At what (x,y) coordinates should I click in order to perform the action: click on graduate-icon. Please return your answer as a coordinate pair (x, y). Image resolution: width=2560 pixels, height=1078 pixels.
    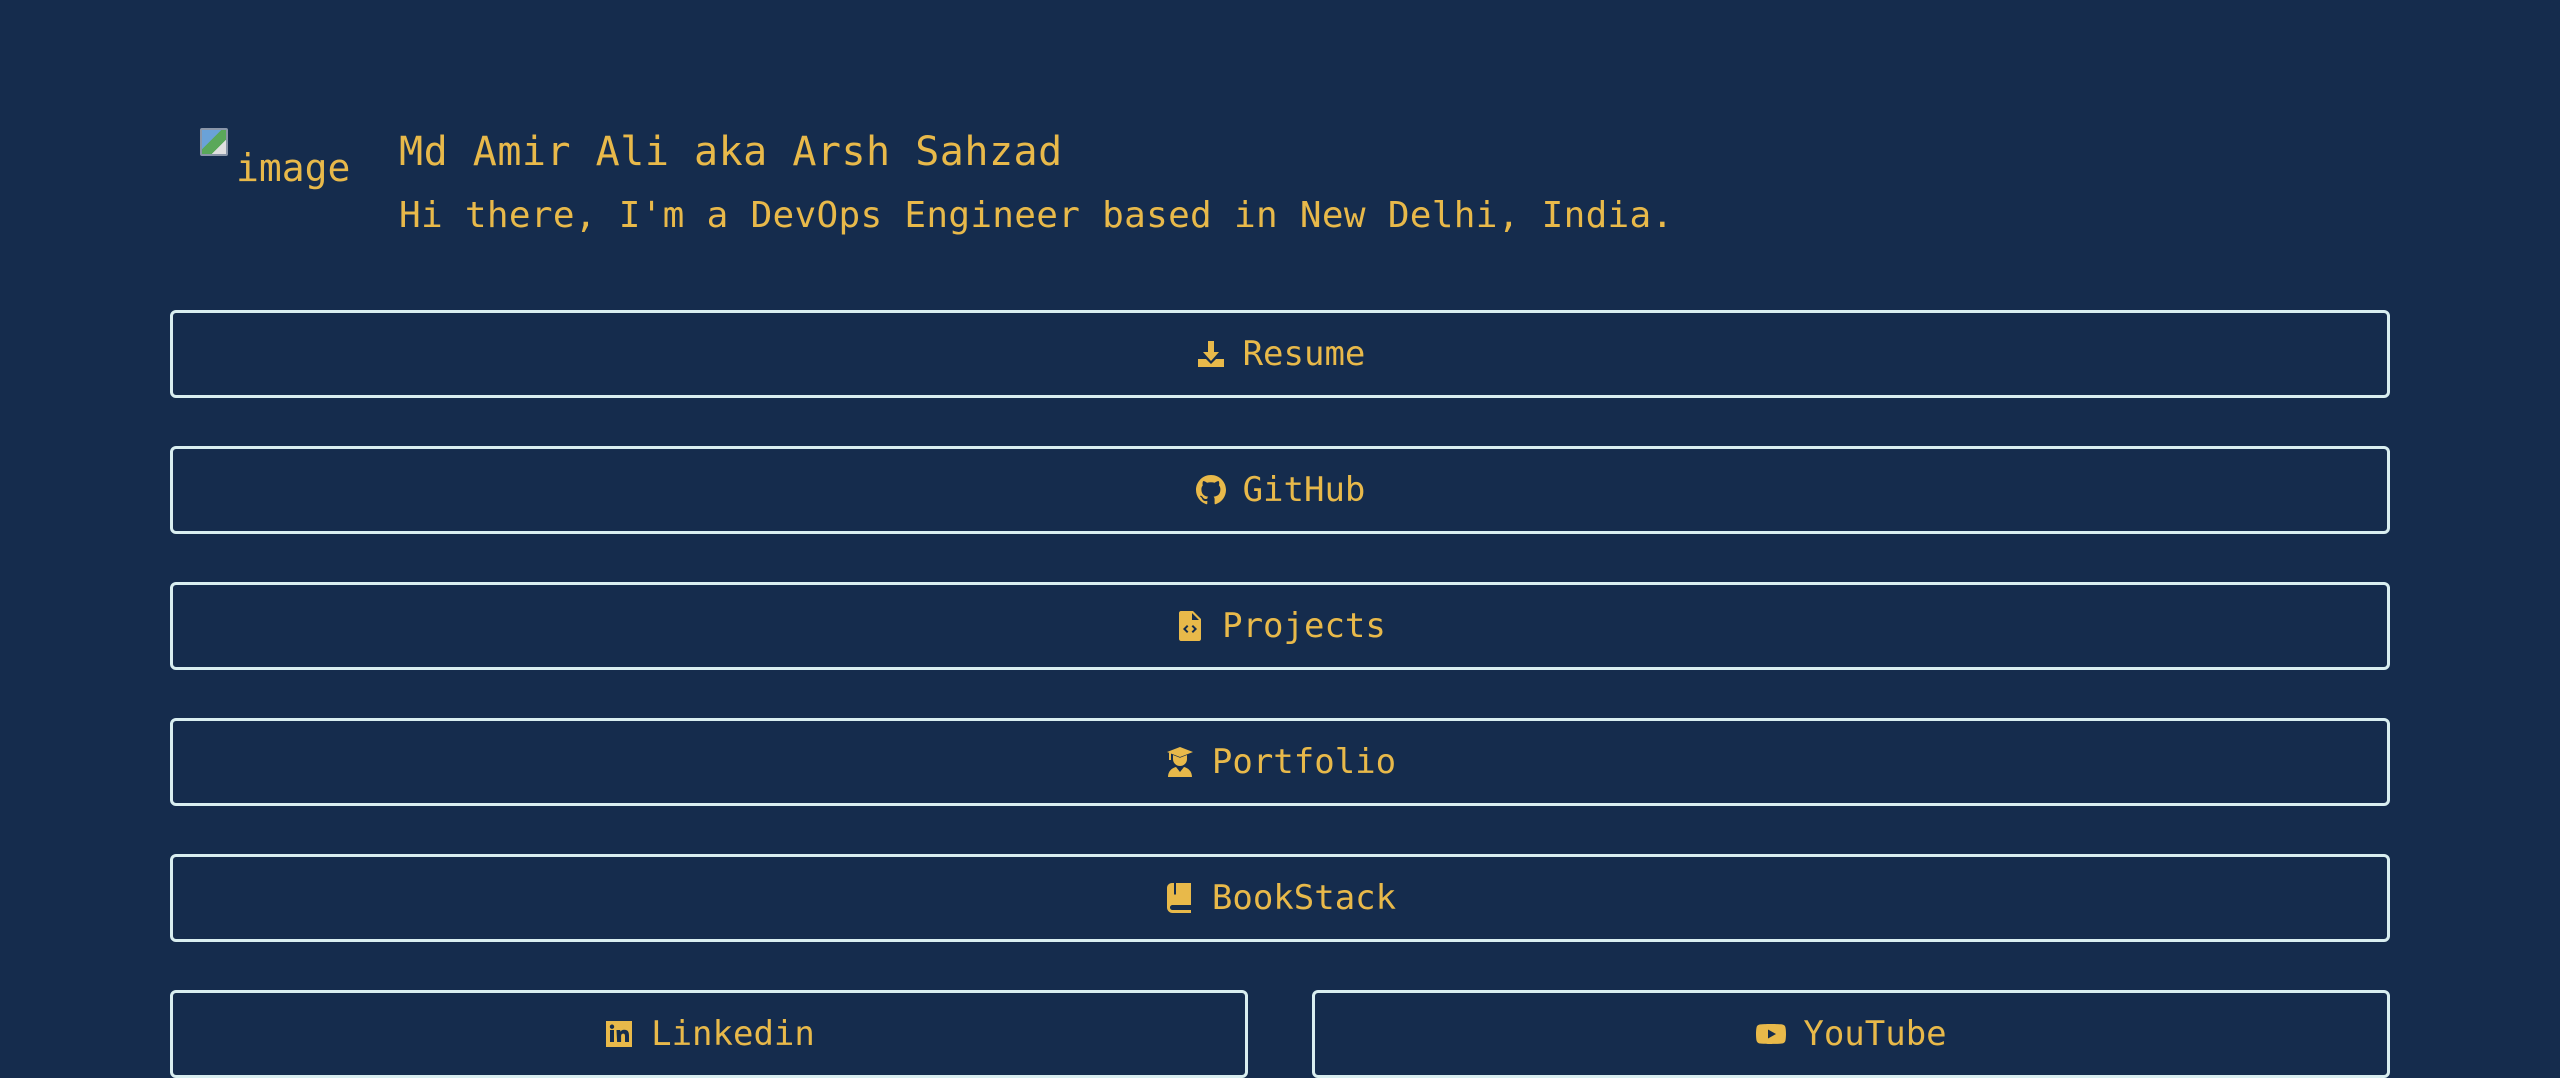
    Looking at the image, I should click on (1180, 762).